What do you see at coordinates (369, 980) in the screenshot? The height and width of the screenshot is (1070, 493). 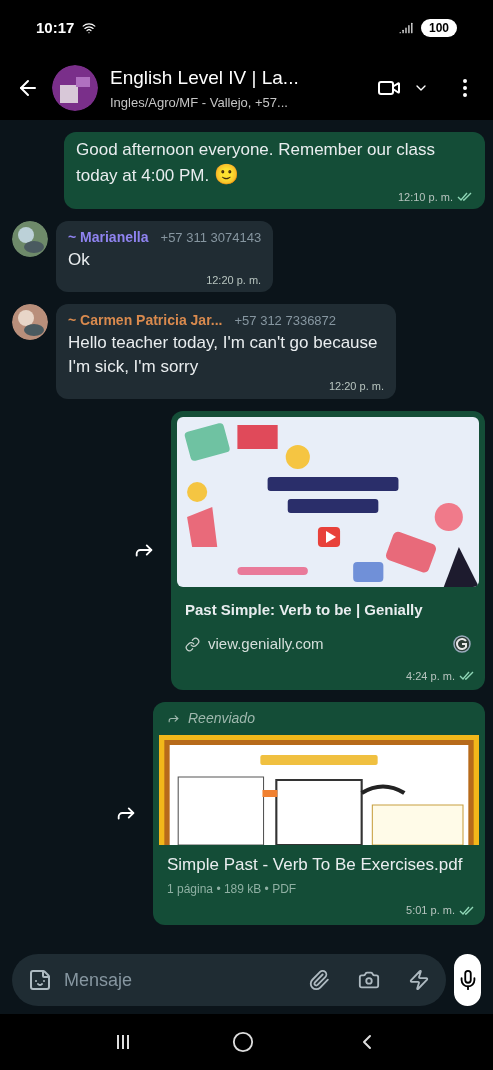 I see `camera-icon` at bounding box center [369, 980].